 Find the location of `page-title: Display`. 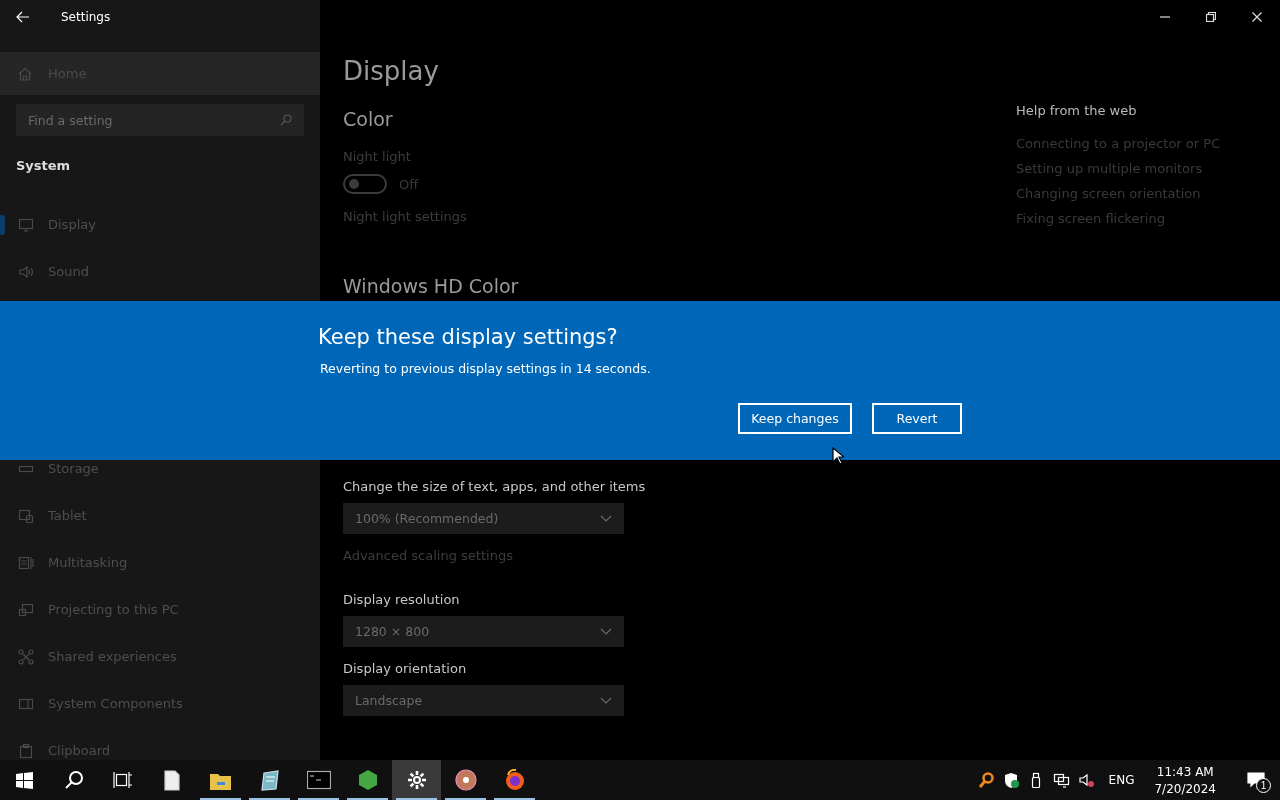

page-title: Display is located at coordinates (391, 72).